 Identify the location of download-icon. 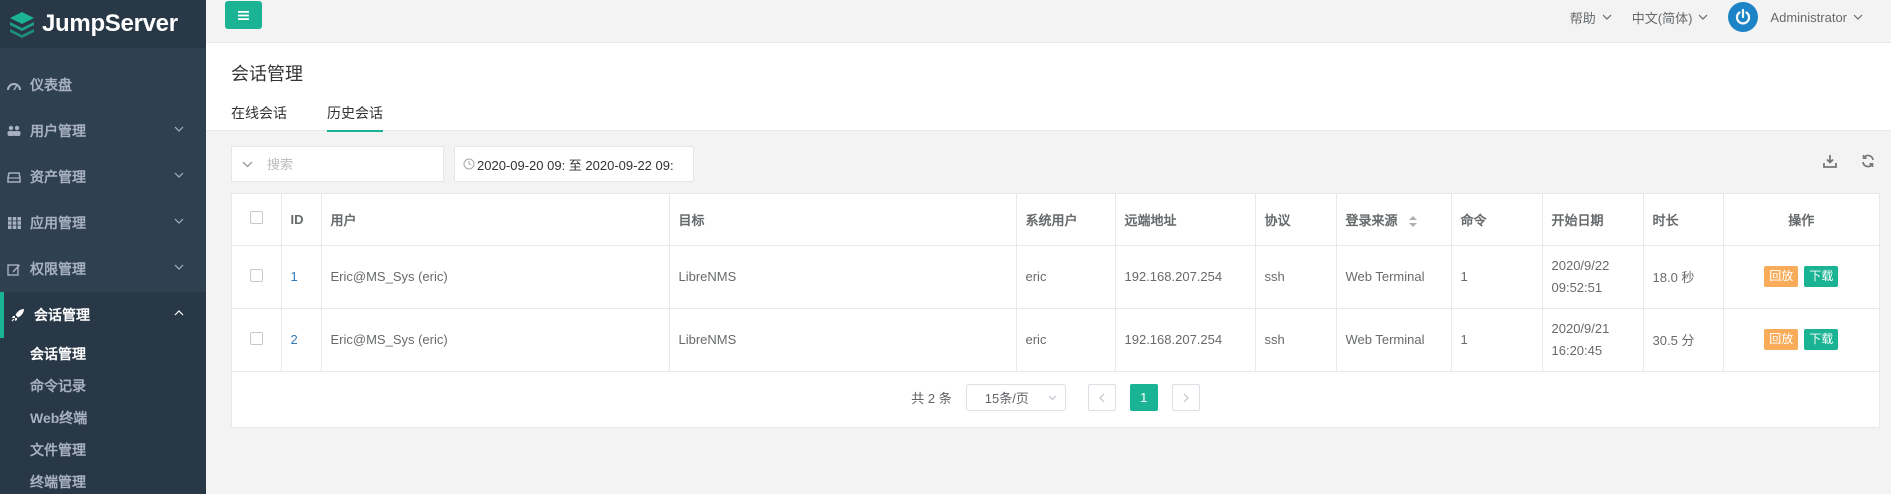
(1830, 161).